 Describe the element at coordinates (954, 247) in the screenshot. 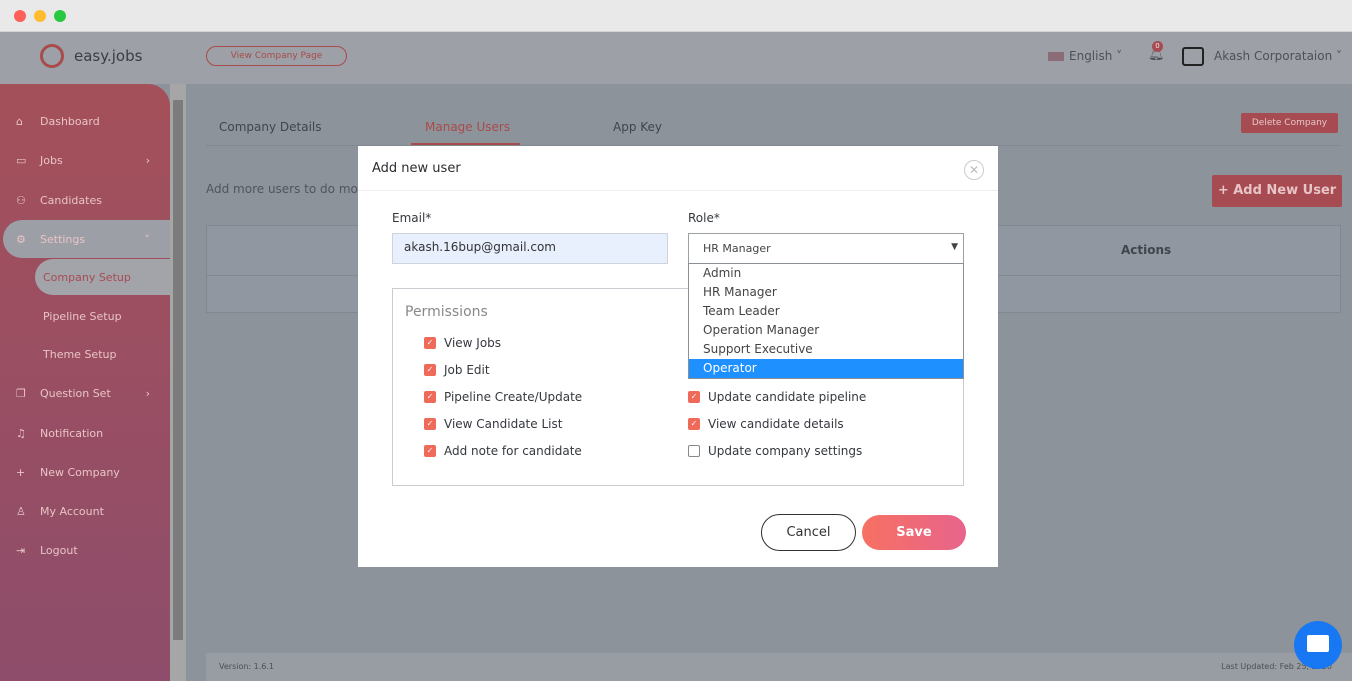

I see `dropdown-arrow-icon: ▼` at that location.